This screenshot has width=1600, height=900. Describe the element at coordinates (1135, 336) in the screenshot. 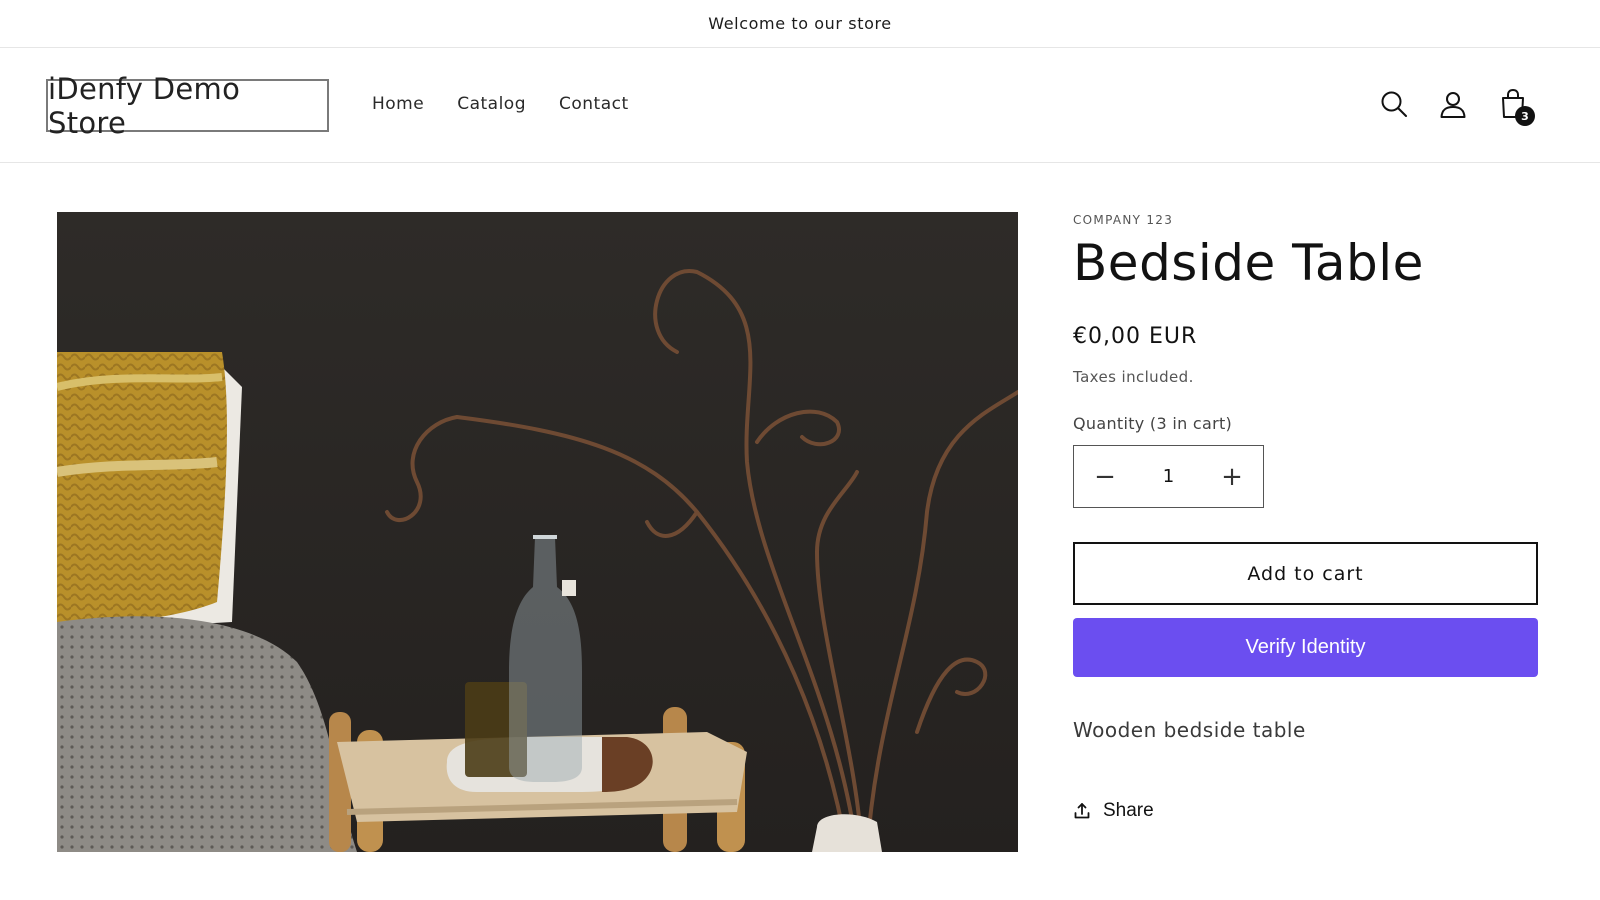

I see `product-price: €0,00 EUR` at that location.